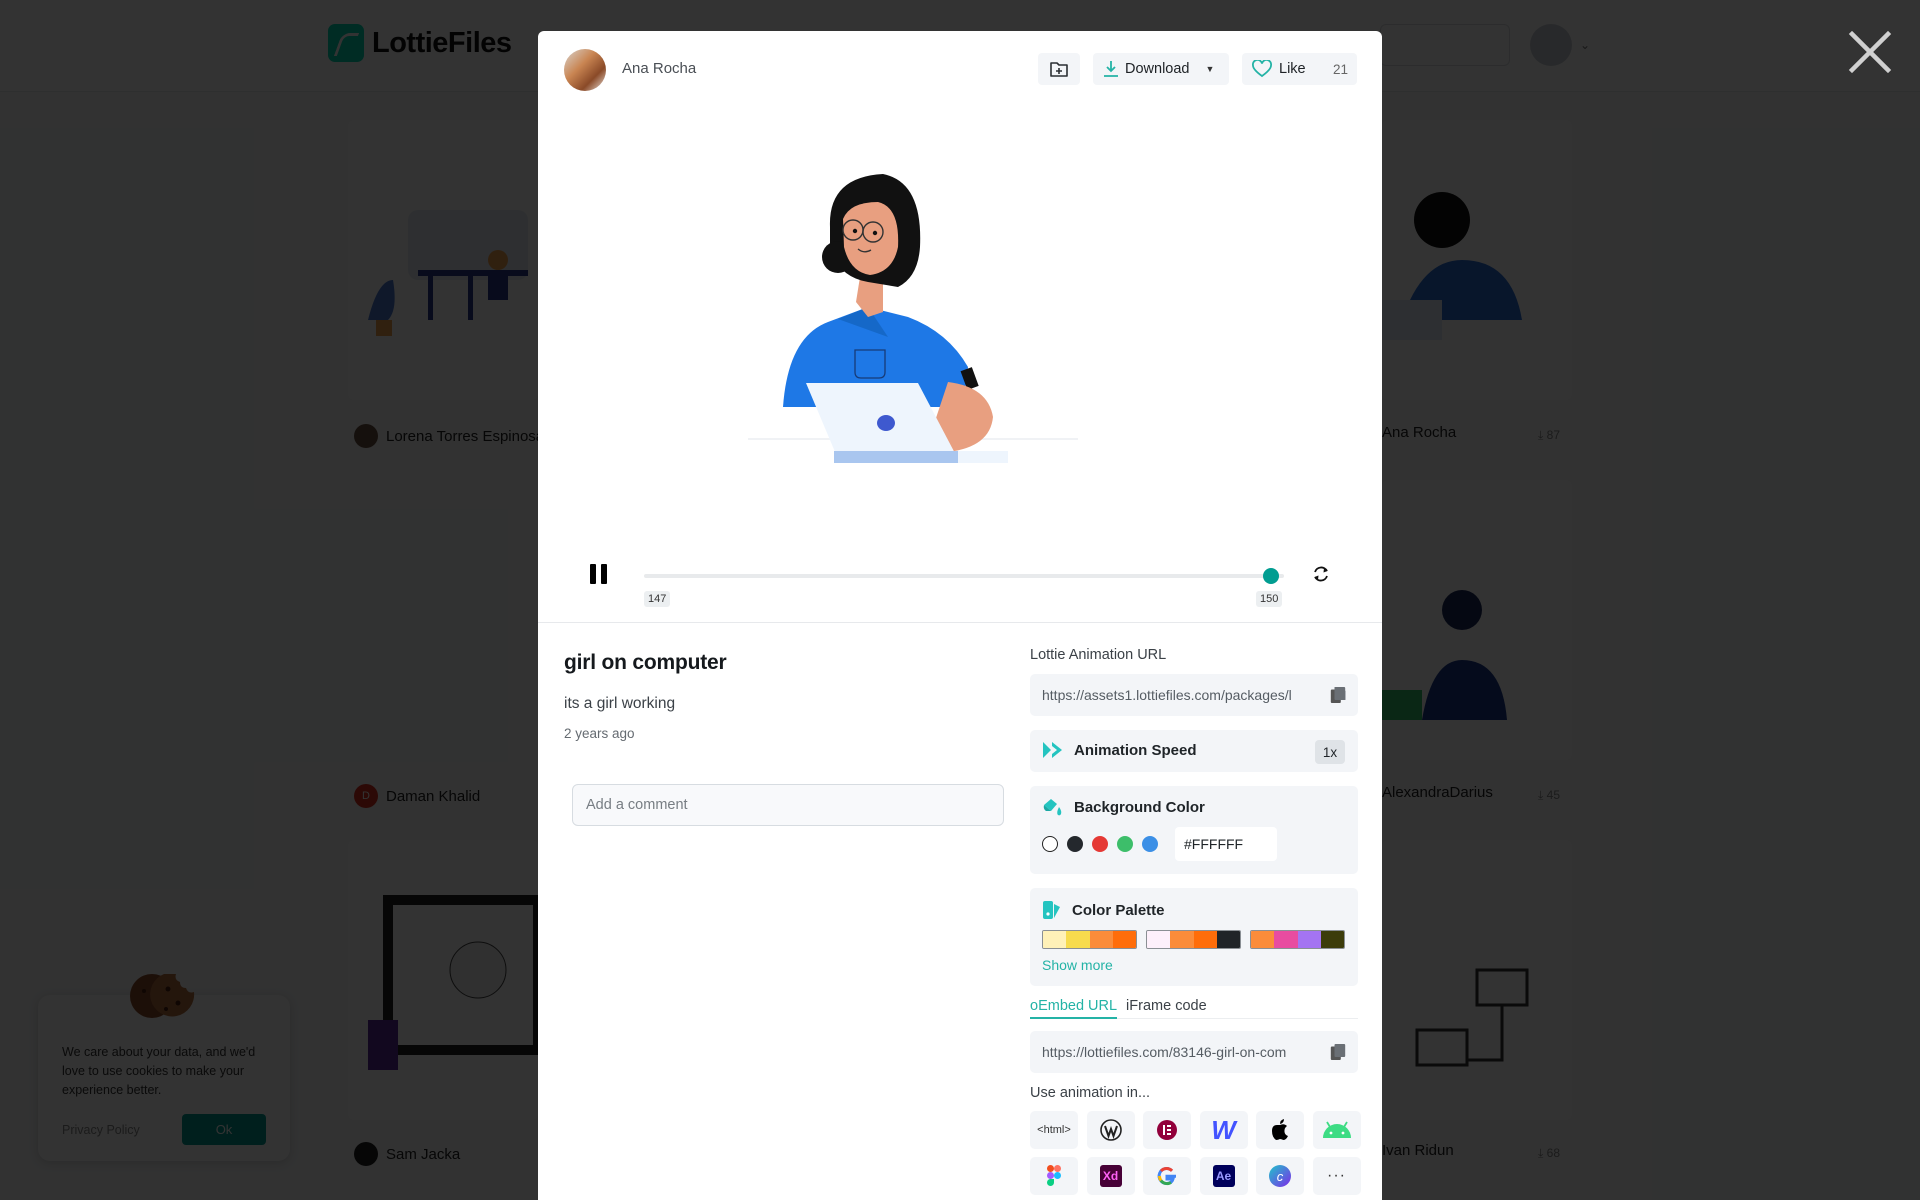 The height and width of the screenshot is (1200, 1920). Describe the element at coordinates (1330, 752) in the screenshot. I see `speed-value-button: 1x` at that location.